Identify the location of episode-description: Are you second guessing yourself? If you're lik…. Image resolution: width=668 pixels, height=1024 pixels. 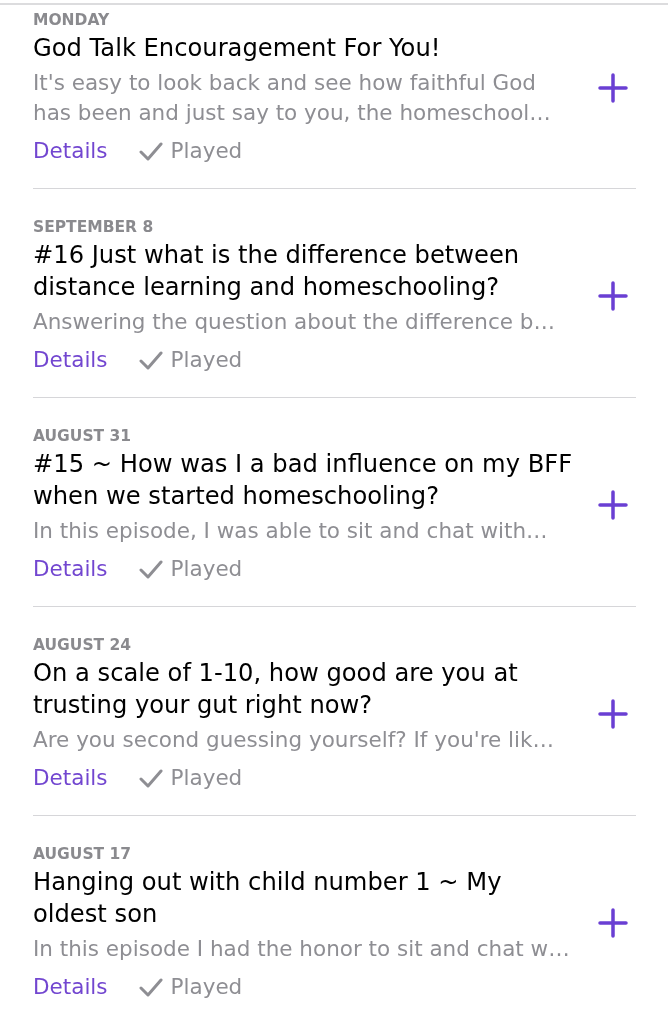
(294, 740).